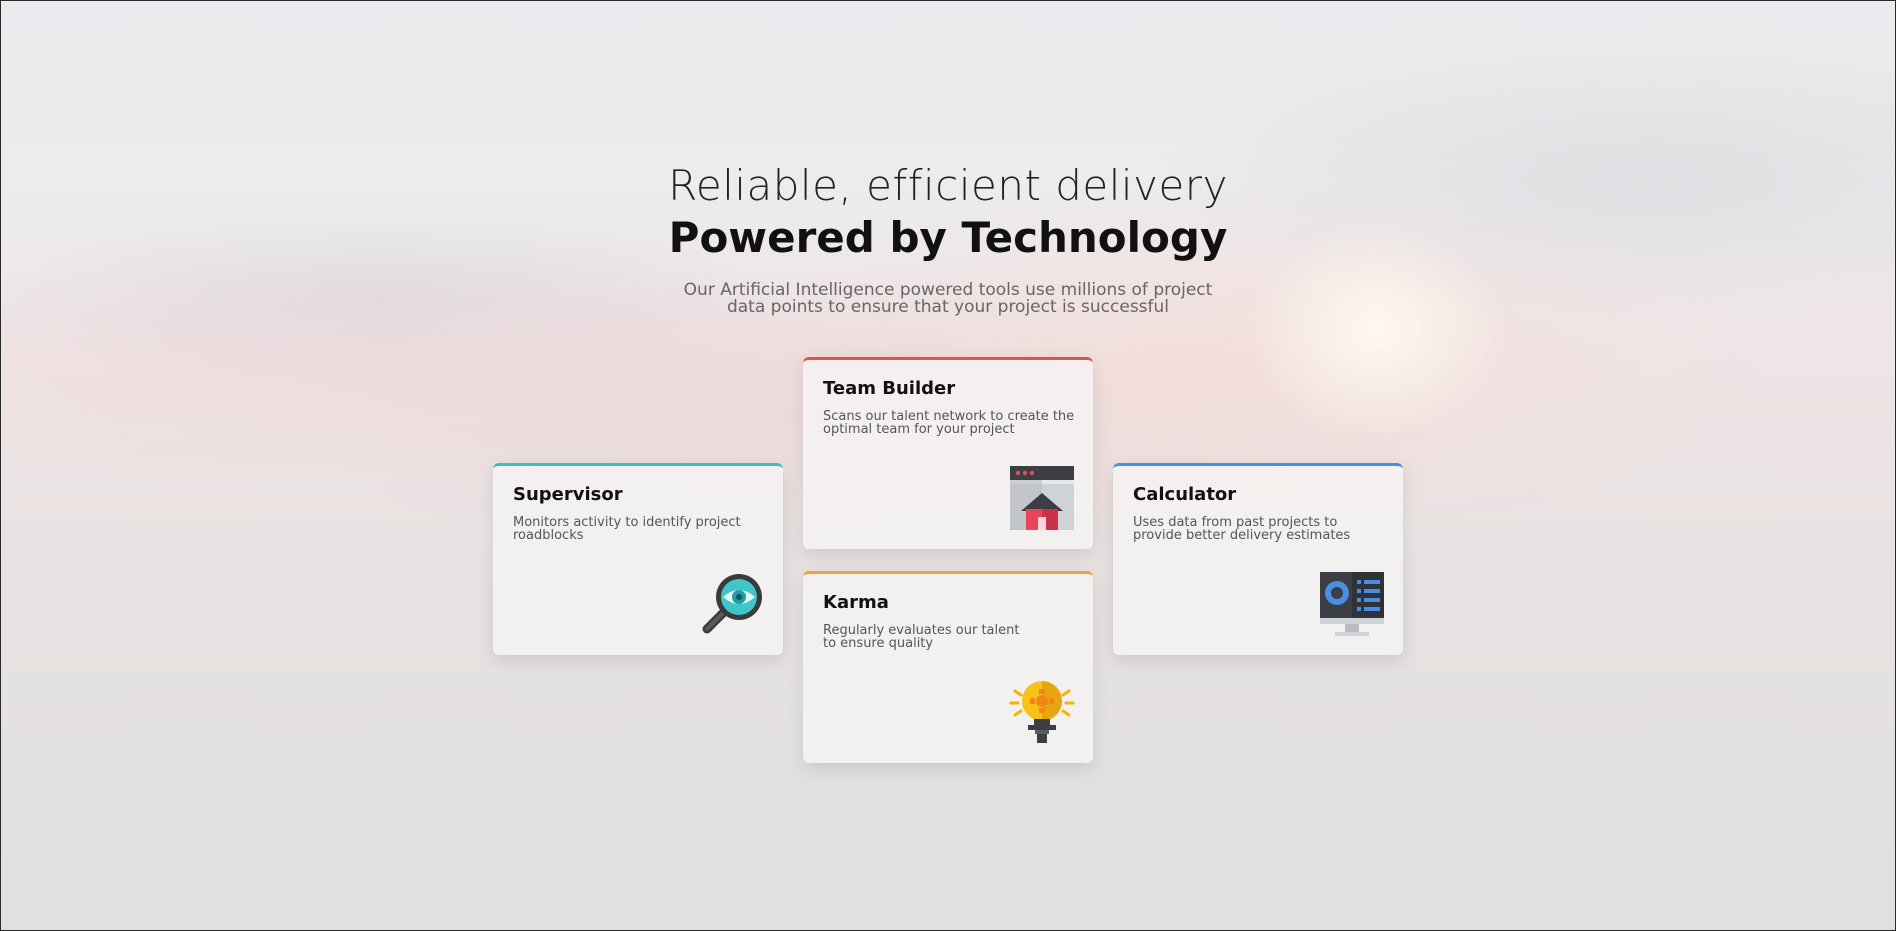 The image size is (1896, 931). I want to click on card-title: Team Builder, so click(889, 388).